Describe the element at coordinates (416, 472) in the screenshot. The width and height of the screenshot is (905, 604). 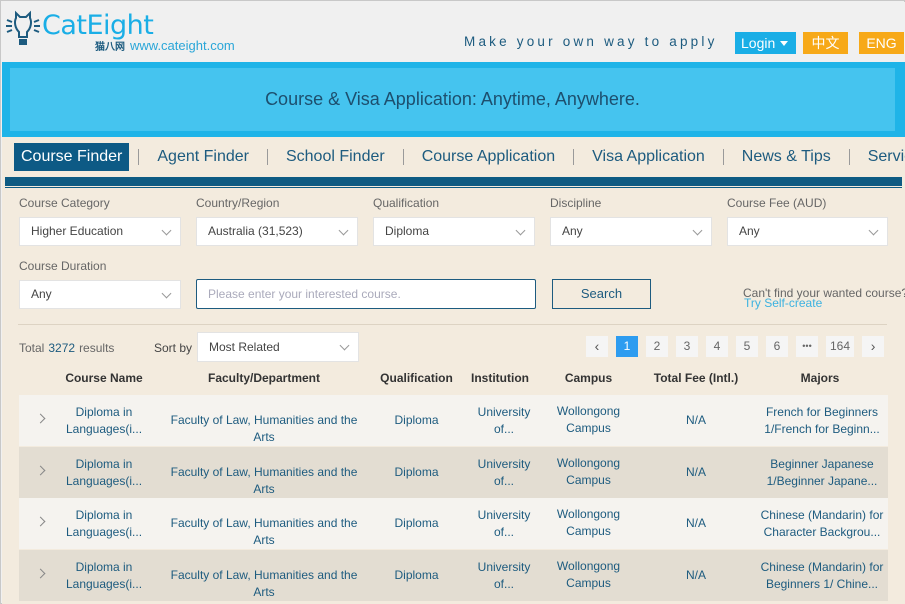
I see `cell-qualification: Diploma` at that location.